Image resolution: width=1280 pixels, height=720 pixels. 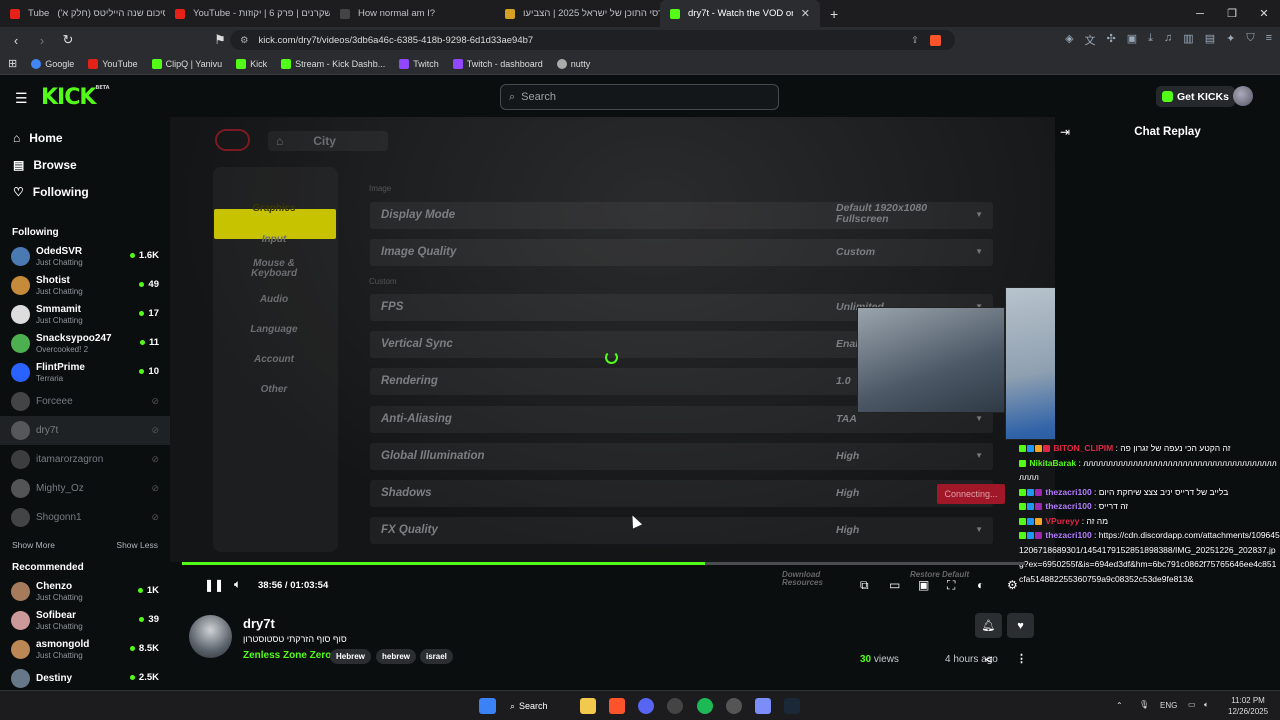 I want to click on bookmark-item: Kick, so click(x=251, y=63).